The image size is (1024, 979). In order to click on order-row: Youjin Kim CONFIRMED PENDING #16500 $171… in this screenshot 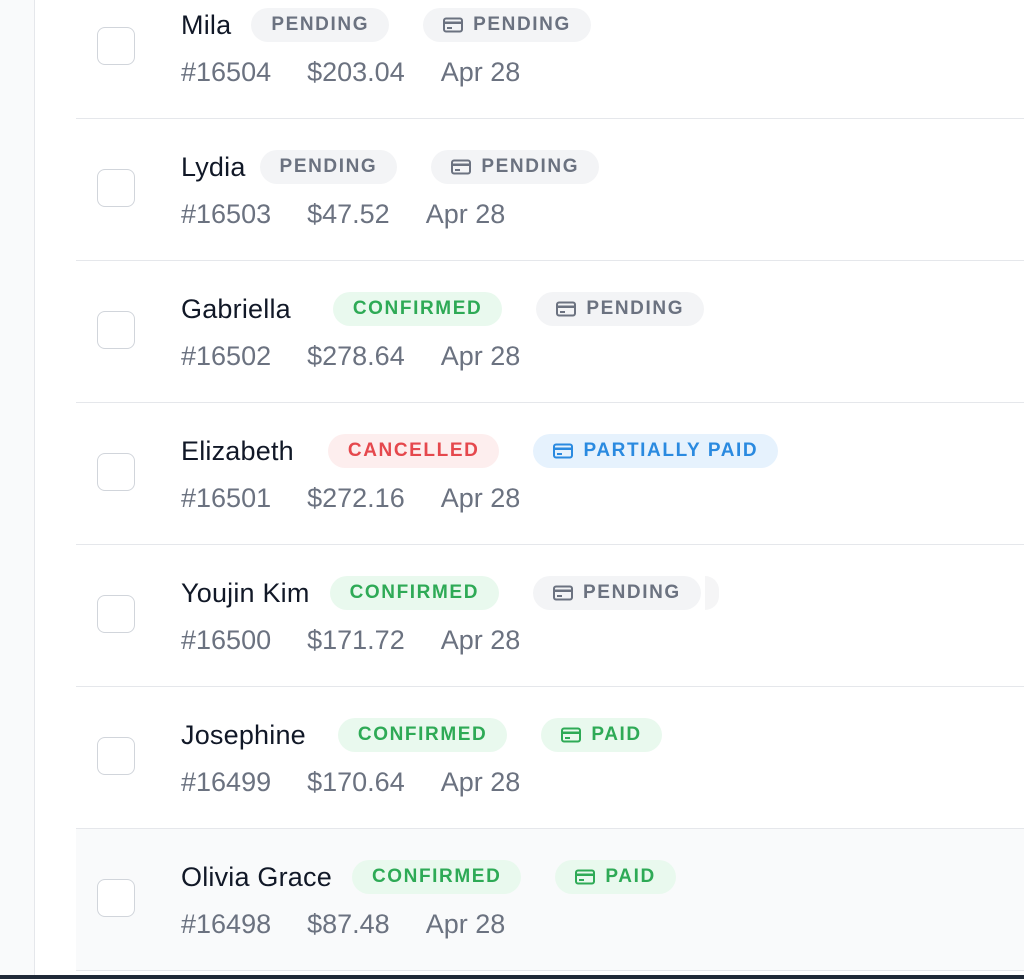, I will do `click(550, 616)`.